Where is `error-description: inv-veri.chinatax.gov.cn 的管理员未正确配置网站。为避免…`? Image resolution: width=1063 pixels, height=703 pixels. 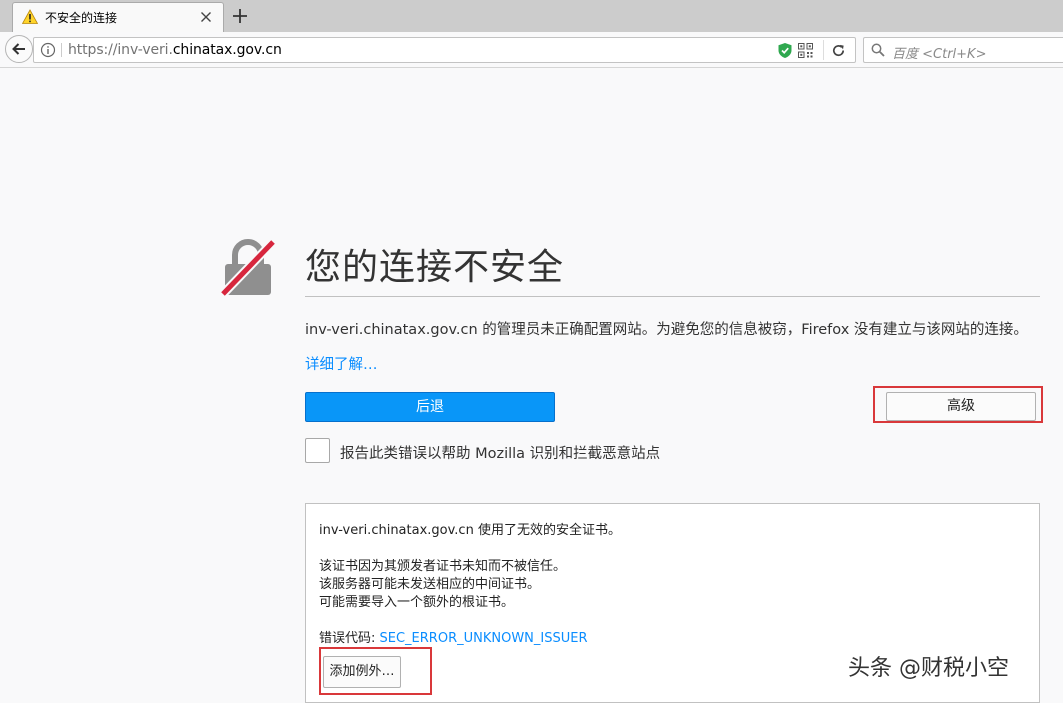
error-description: inv-veri.chinatax.gov.cn 的管理员未正确配置网站。为避免… is located at coordinates (666, 330).